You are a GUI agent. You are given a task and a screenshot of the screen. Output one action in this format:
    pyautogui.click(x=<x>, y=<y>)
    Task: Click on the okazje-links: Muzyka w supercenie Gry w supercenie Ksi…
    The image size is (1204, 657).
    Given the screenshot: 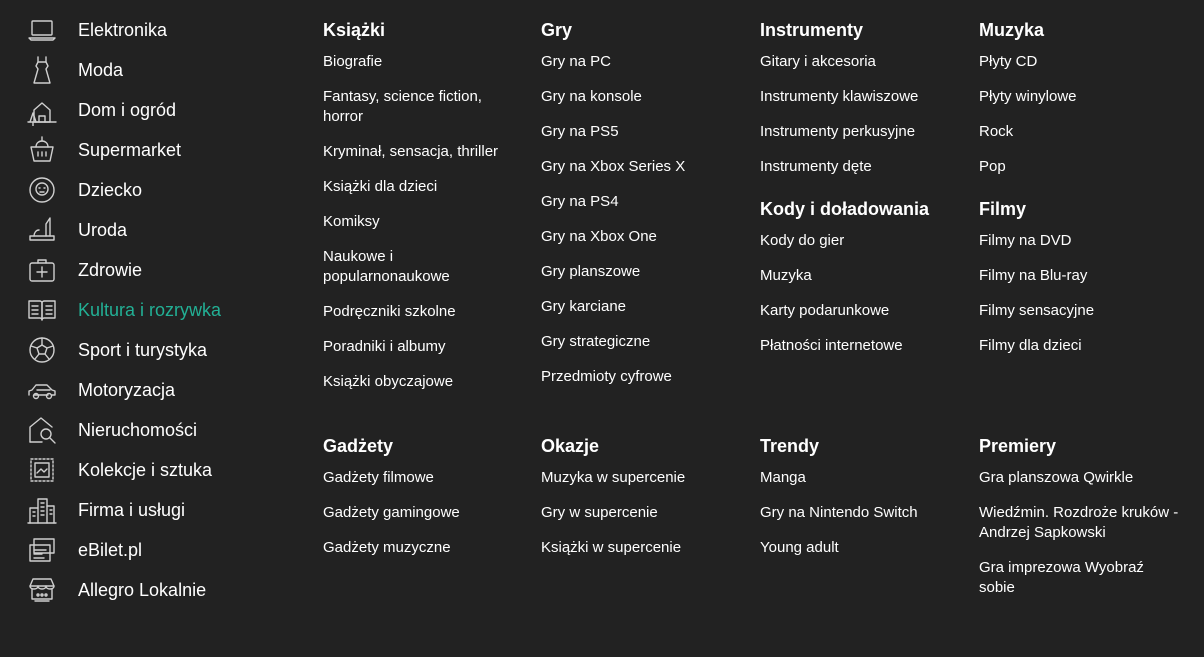 What is the action you would take?
    pyautogui.click(x=641, y=513)
    